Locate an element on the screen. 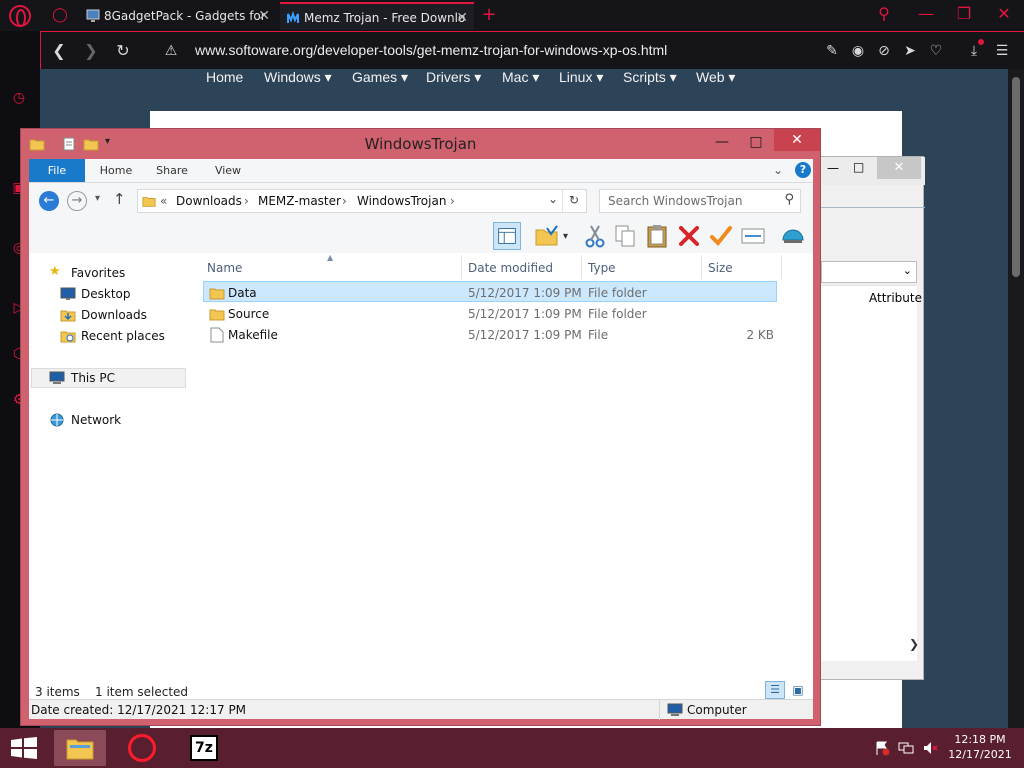  expand-ribbon-icon: ⌄ is located at coordinates (778, 170).